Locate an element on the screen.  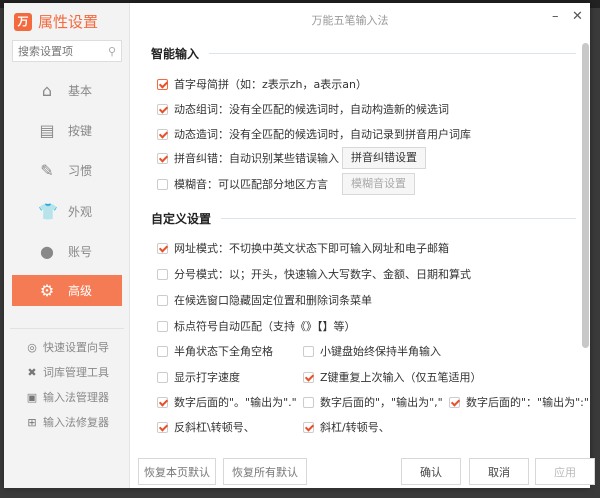
option-semicolon-mode: 分号模式：以；开头，快速输入大写数字、金额、日期和算式 is located at coordinates (314, 274).